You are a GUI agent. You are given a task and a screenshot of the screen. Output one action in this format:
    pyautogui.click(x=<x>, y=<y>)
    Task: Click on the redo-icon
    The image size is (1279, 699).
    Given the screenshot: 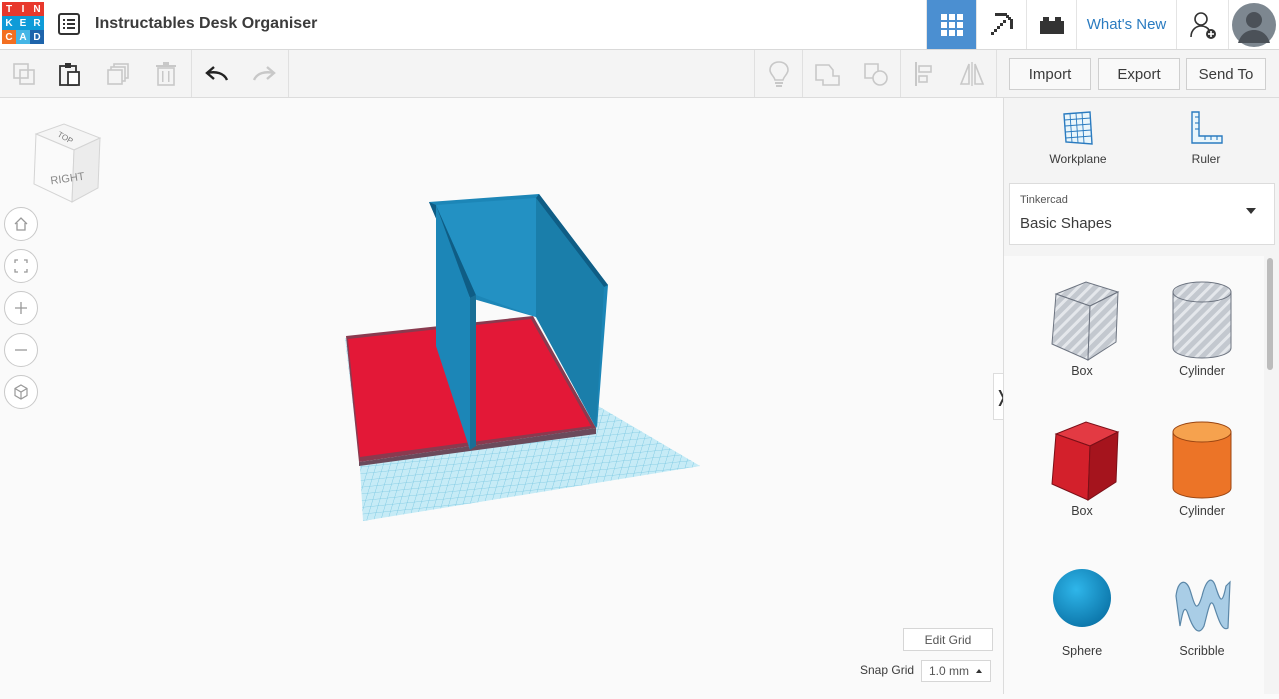 What is the action you would take?
    pyautogui.click(x=264, y=73)
    